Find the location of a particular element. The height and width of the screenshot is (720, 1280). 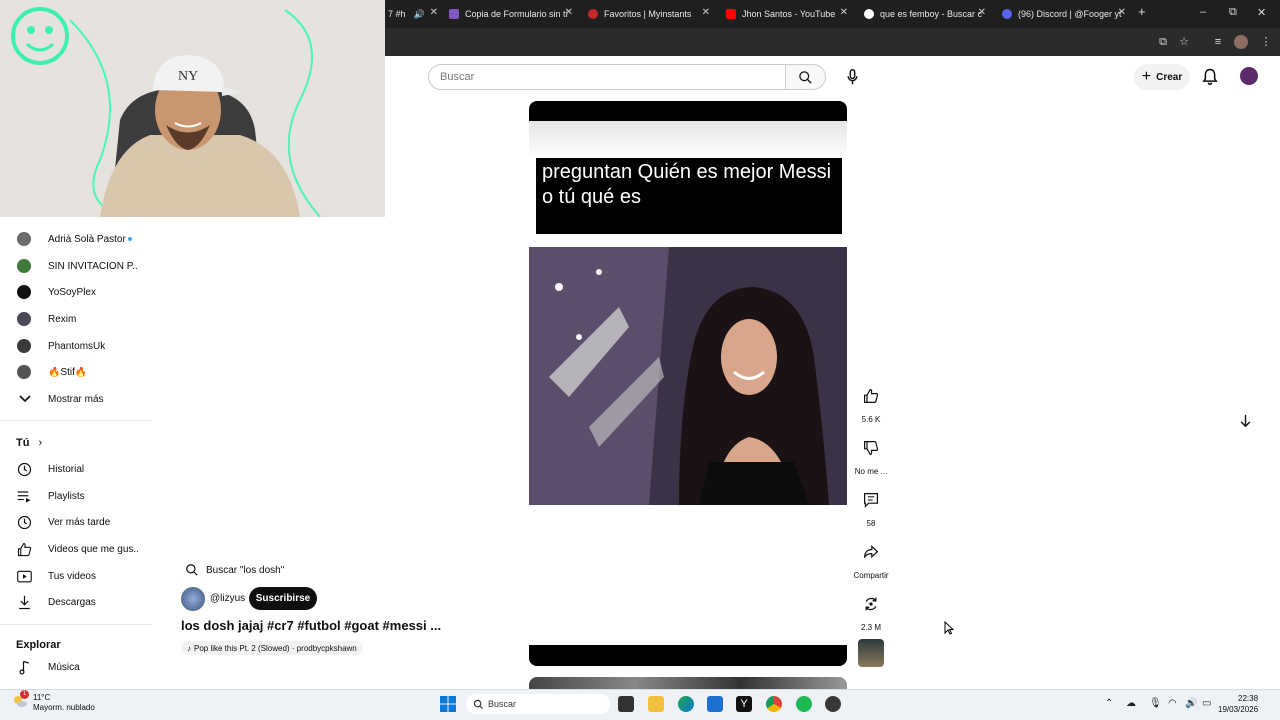

battery-icon: ▭ is located at coordinates (1206, 703).